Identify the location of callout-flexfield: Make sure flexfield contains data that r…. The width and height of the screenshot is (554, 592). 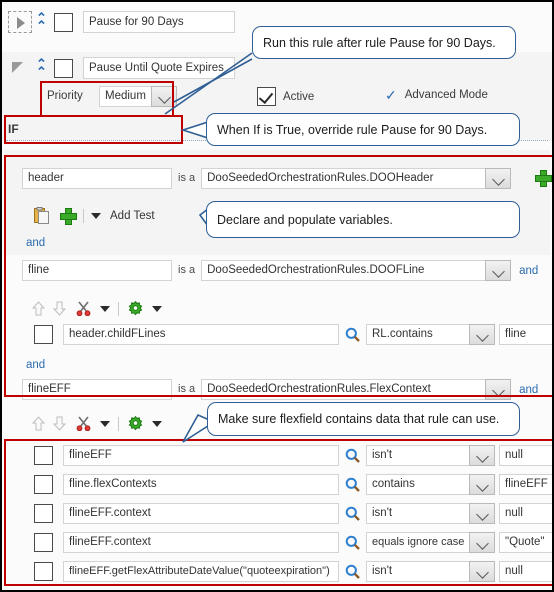
(363, 419).